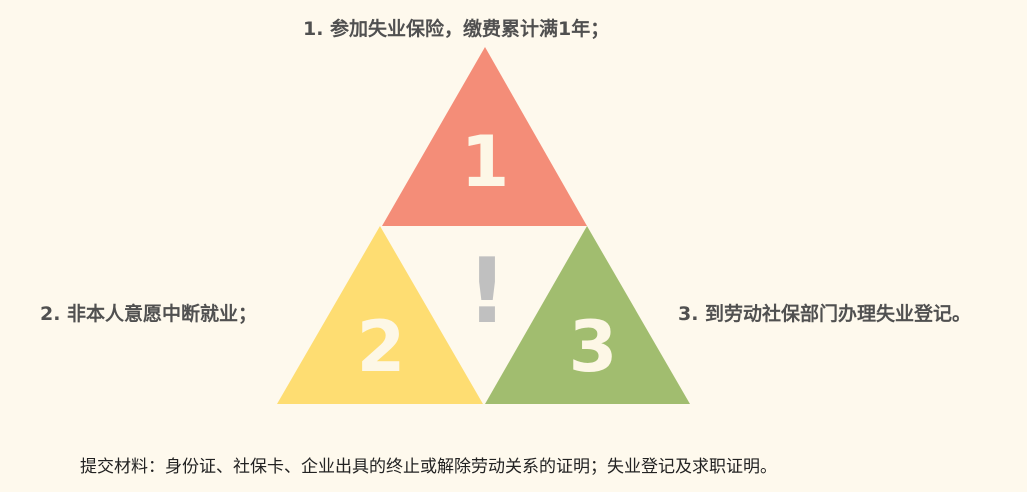 The image size is (1027, 492). I want to click on triangle-1-number: 1, so click(485, 162).